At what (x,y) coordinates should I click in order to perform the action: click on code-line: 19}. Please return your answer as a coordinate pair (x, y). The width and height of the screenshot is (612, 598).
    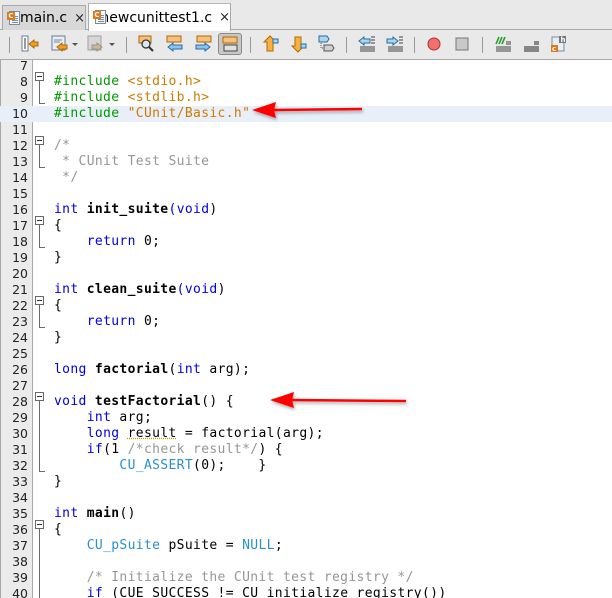
    Looking at the image, I should click on (306, 258).